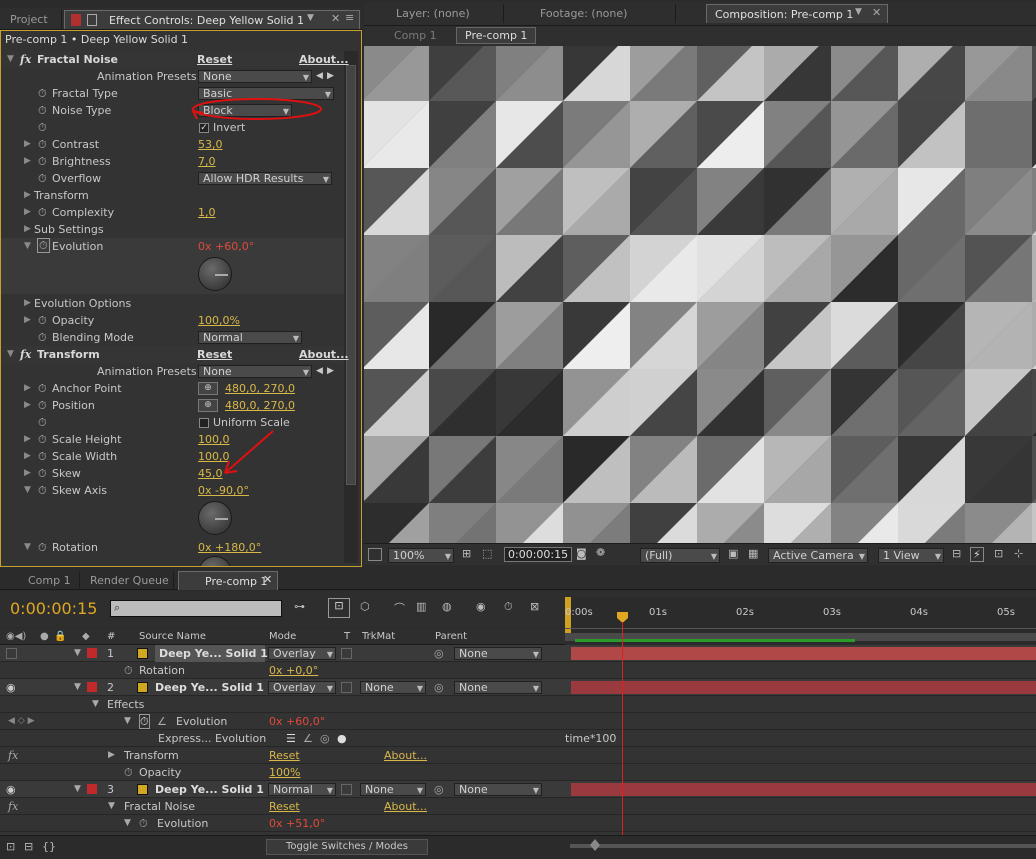  I want to click on blend-mode-dropdown: Overlay, so click(302, 653).